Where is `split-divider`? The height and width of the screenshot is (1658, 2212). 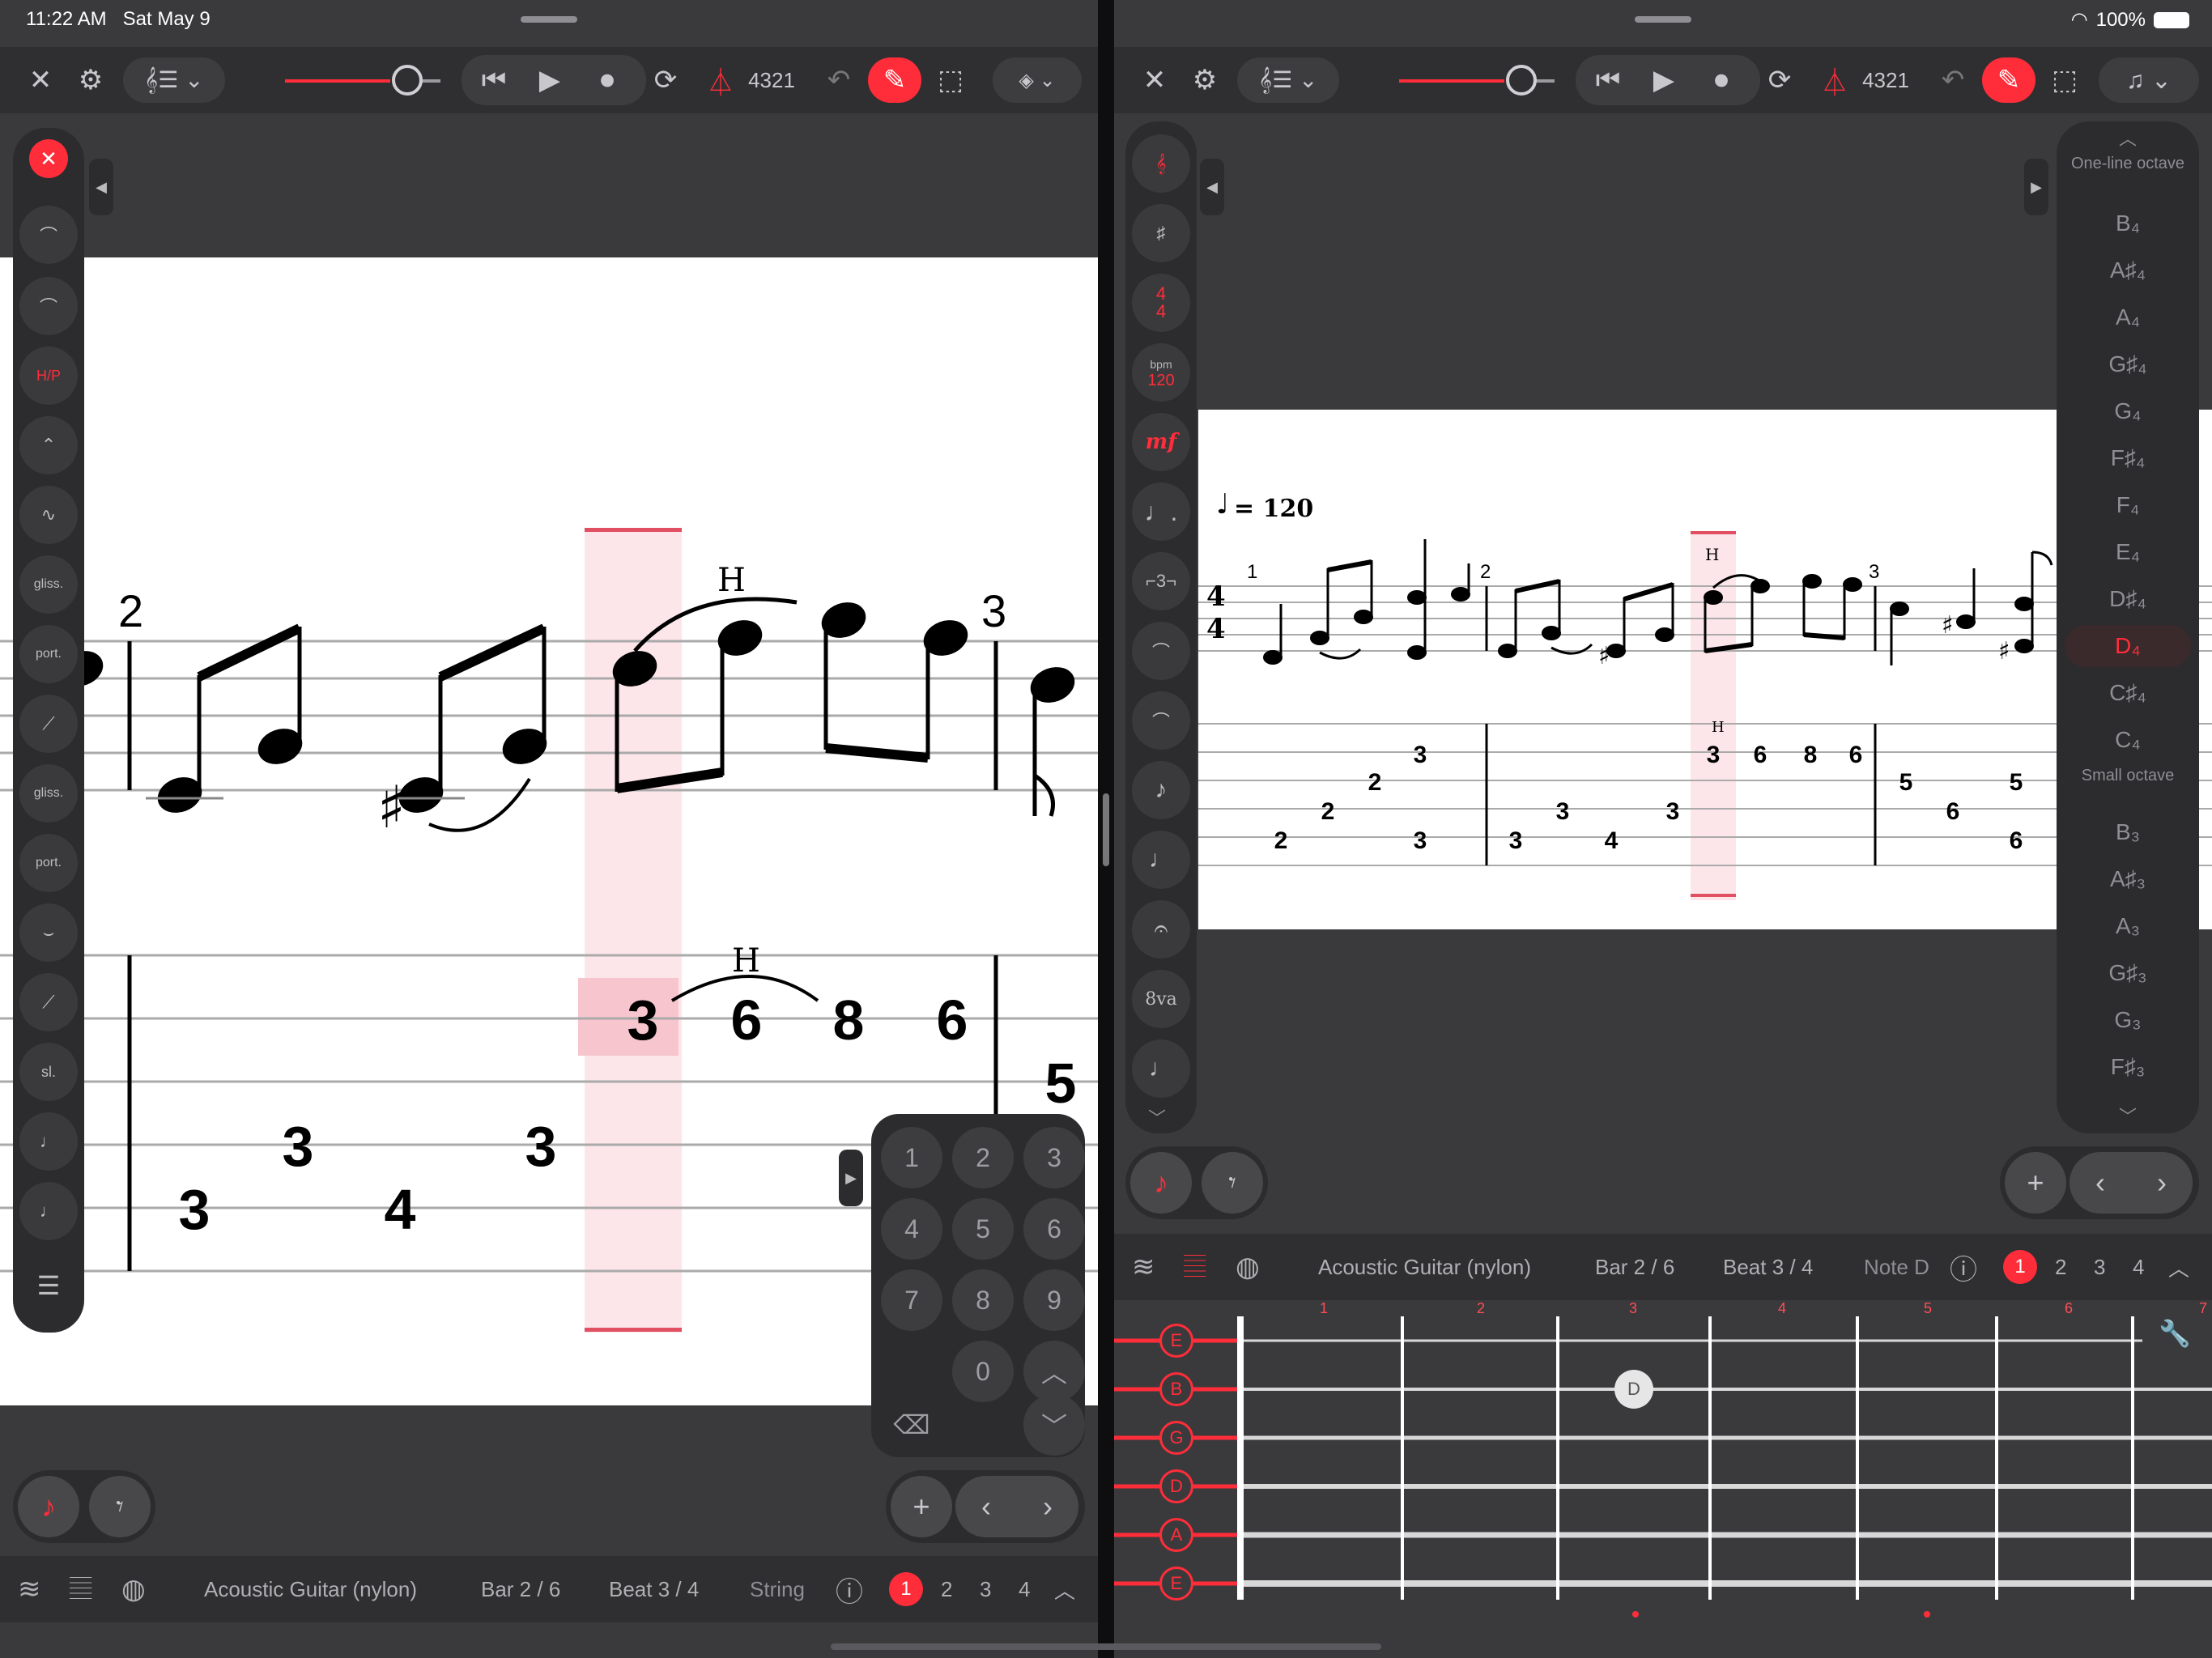 split-divider is located at coordinates (1106, 829).